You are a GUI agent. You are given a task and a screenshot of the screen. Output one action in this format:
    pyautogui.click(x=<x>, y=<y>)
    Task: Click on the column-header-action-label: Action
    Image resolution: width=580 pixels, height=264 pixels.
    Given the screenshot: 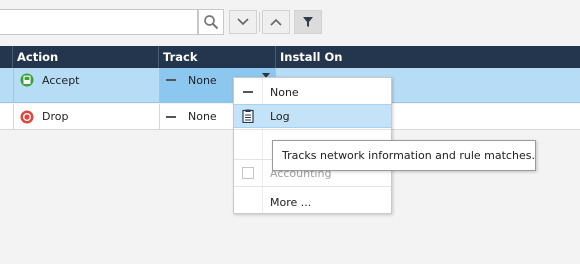 What is the action you would take?
    pyautogui.click(x=38, y=57)
    